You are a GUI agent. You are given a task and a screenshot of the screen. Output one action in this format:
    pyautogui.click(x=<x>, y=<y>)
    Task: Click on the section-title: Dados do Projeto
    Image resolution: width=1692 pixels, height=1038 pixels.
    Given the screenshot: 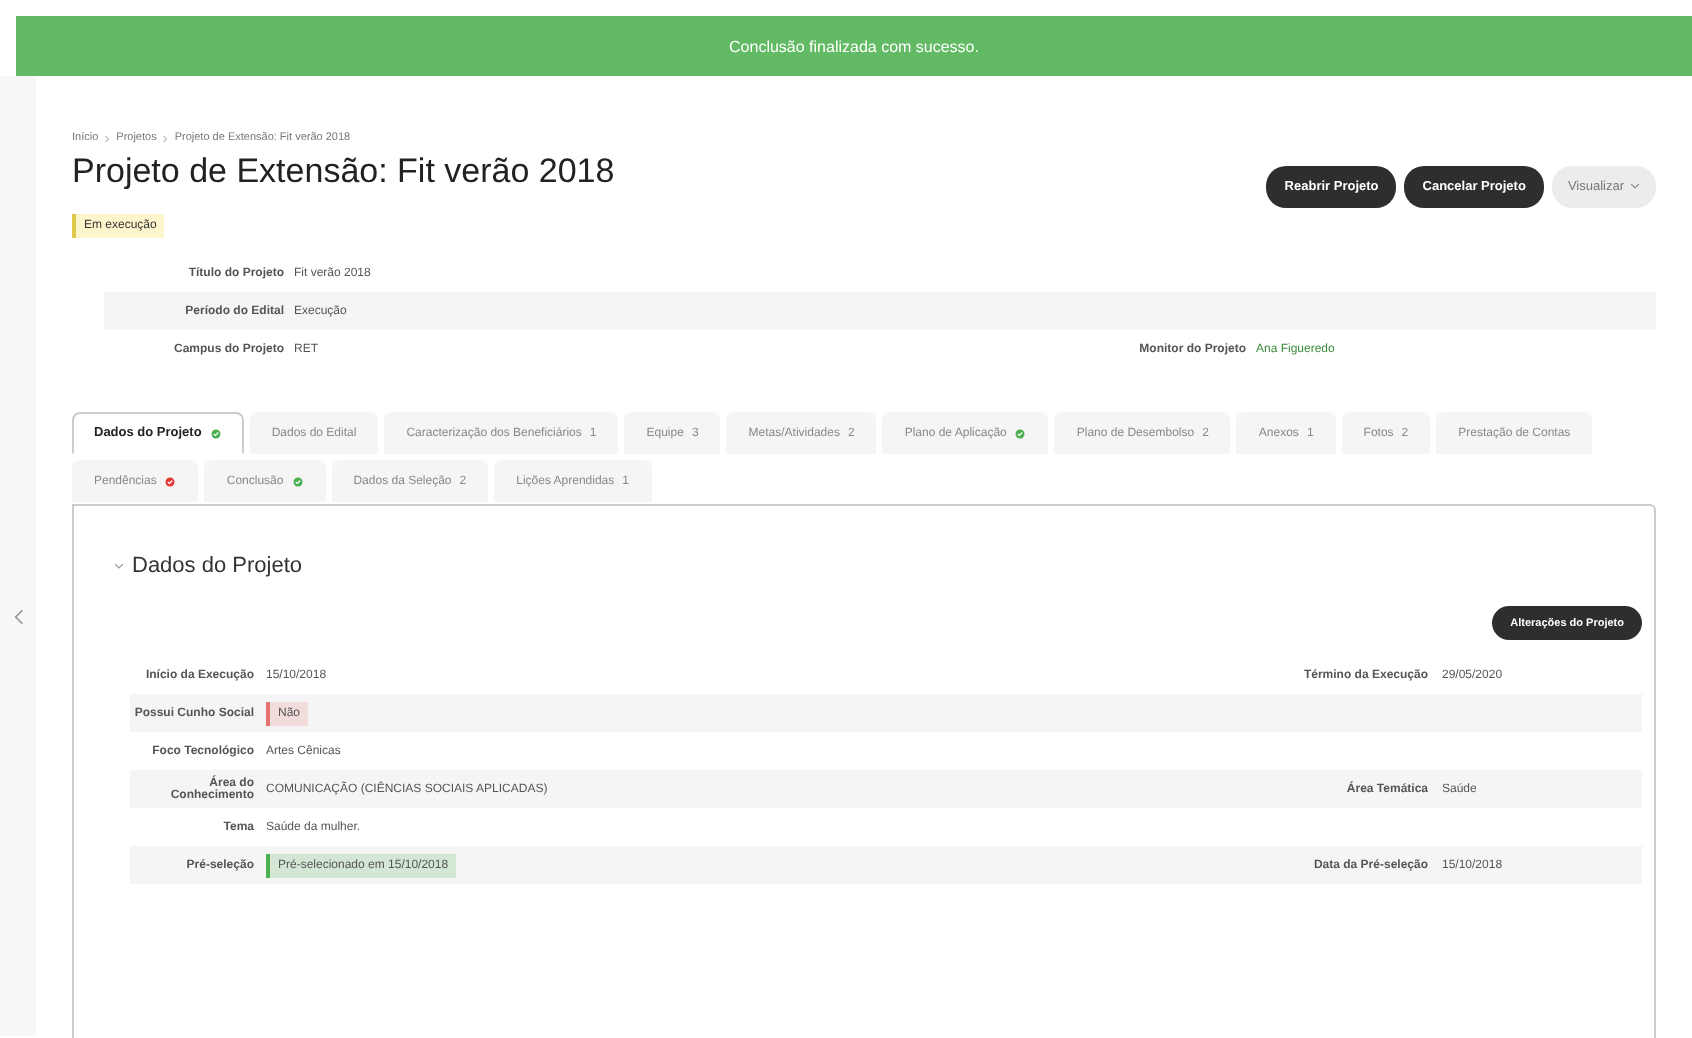 What is the action you would take?
    pyautogui.click(x=217, y=566)
    